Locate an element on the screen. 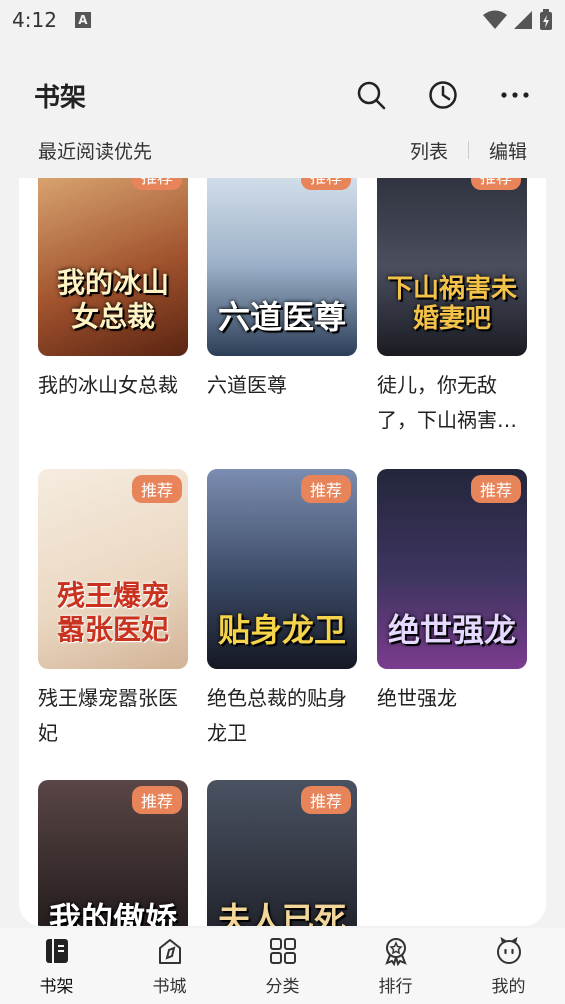 This screenshot has height=1004, width=565. wifi-icon is located at coordinates (495, 19).